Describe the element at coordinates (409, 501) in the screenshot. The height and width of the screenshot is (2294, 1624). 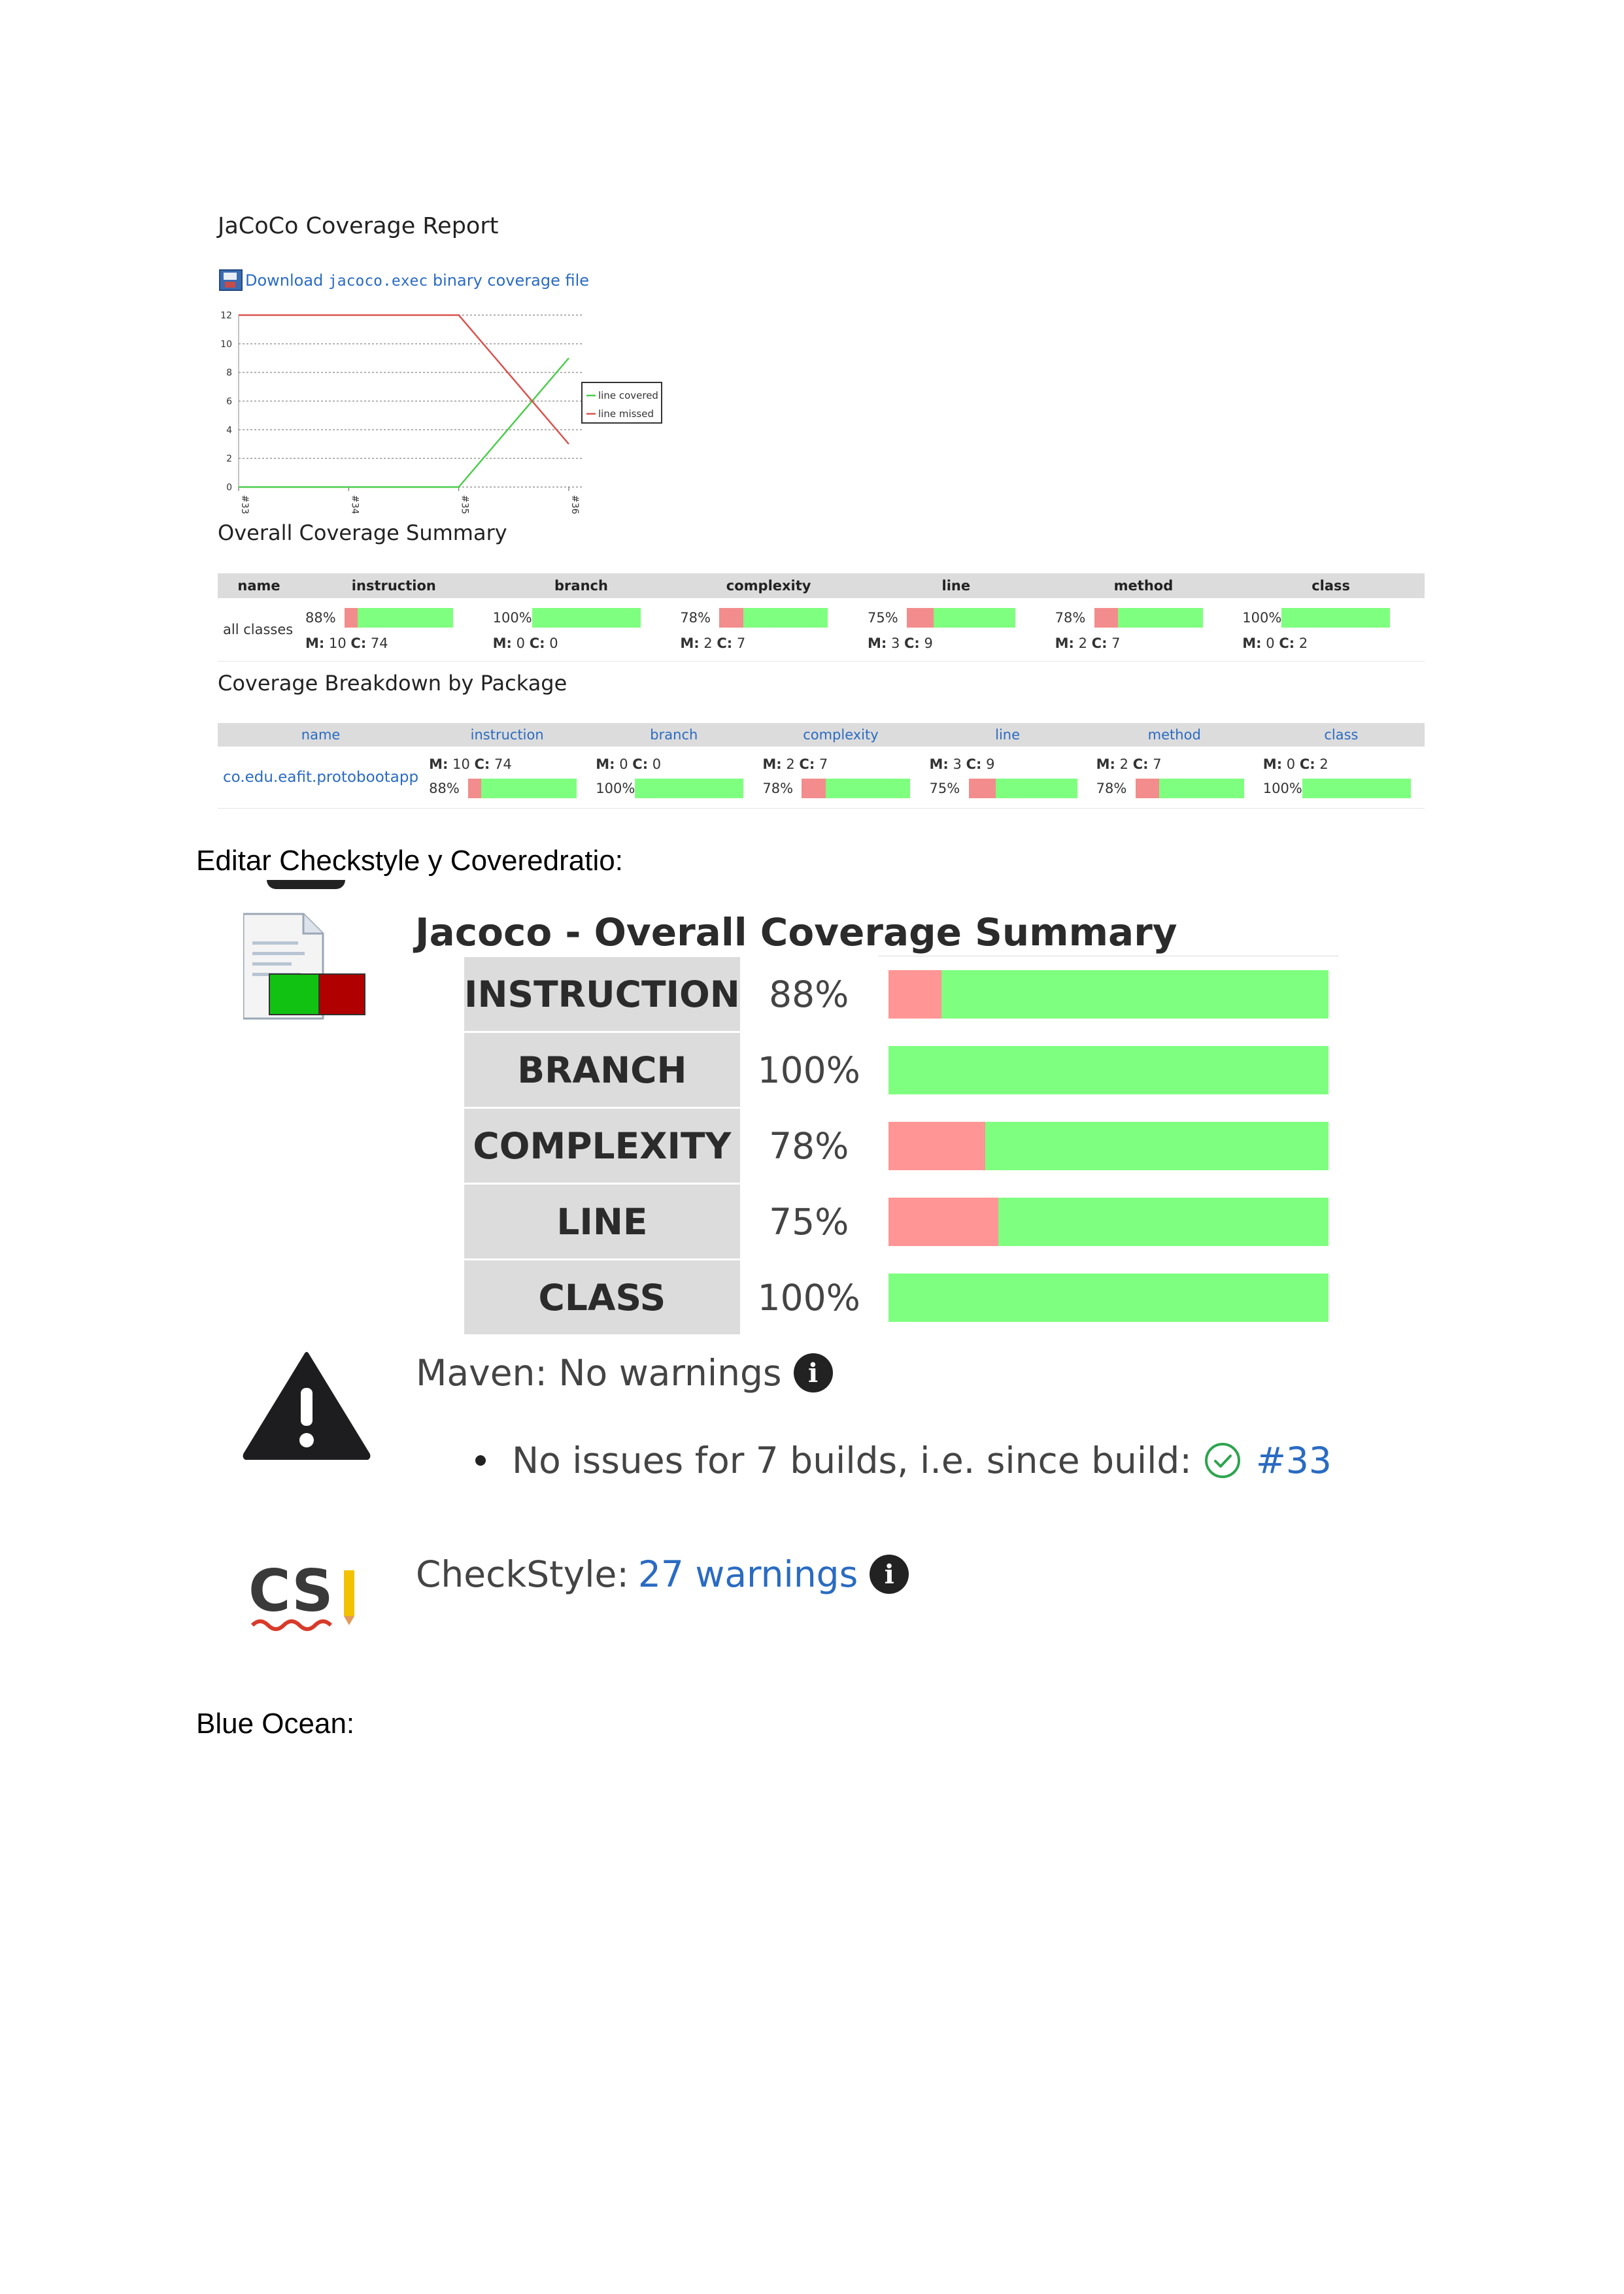
I see `chart-x-ticks: #33 #34 #35 #36` at that location.